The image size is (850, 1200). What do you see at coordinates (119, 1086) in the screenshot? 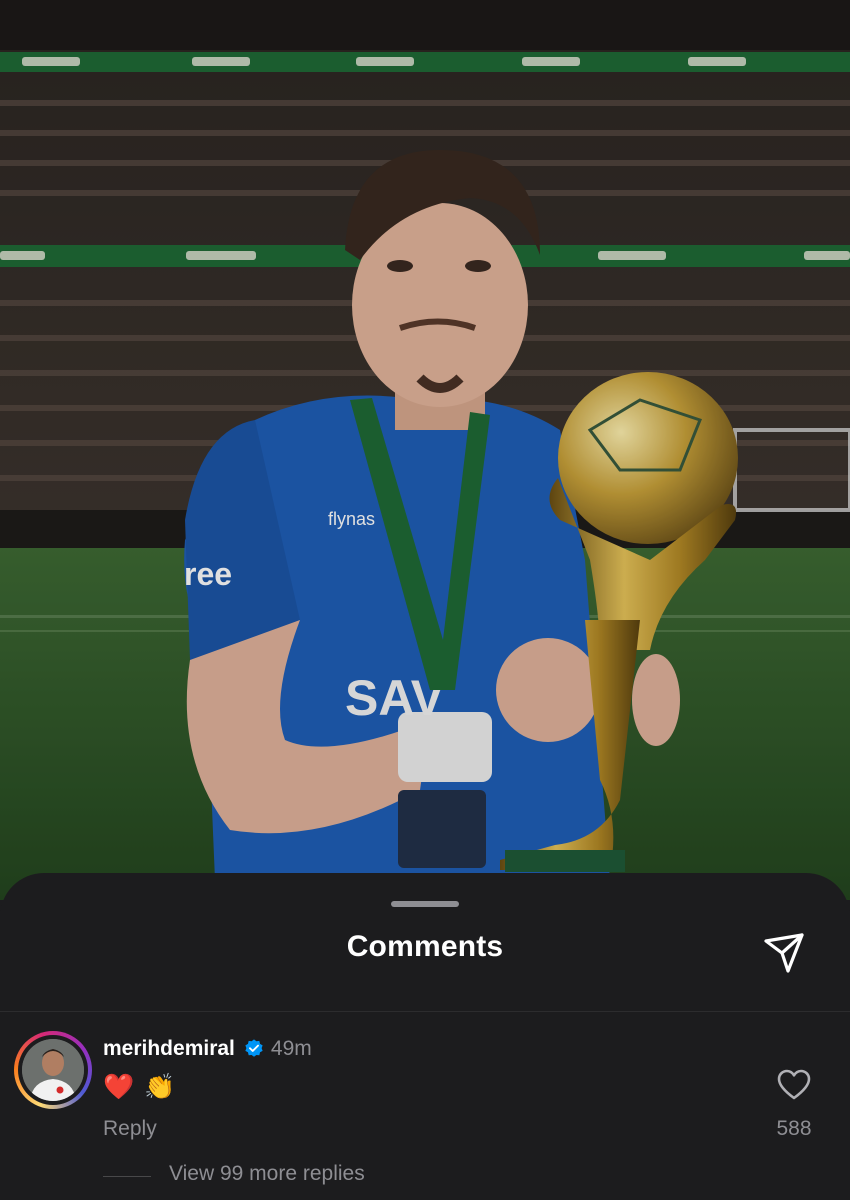
I see `red-heart-emoji: ❤️` at bounding box center [119, 1086].